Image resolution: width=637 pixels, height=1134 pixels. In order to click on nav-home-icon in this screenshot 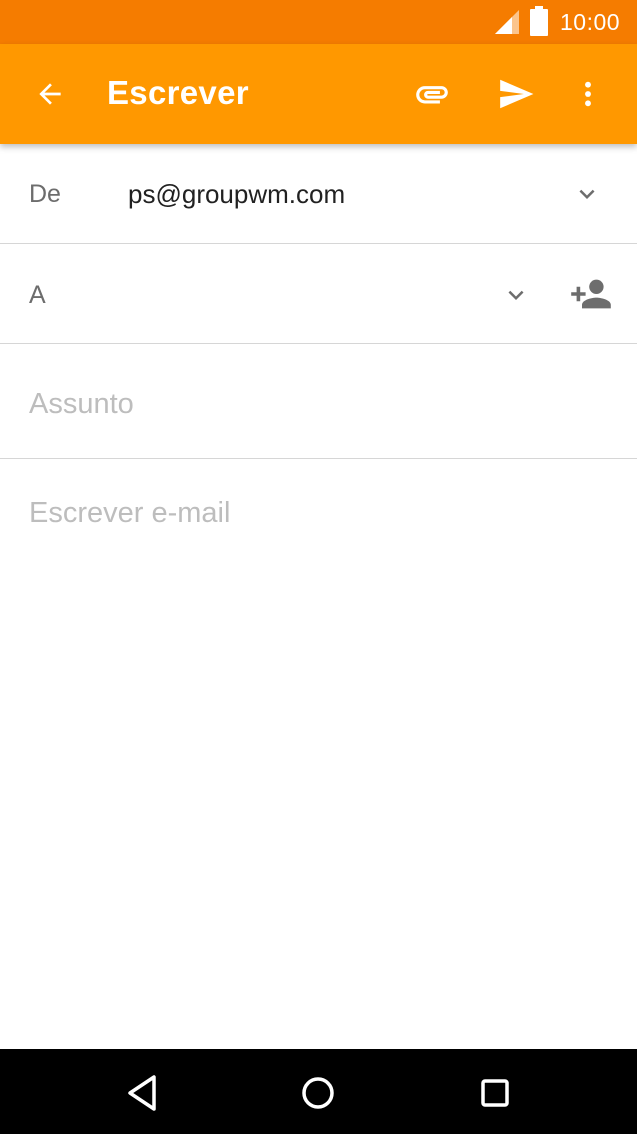, I will do `click(318, 1093)`.